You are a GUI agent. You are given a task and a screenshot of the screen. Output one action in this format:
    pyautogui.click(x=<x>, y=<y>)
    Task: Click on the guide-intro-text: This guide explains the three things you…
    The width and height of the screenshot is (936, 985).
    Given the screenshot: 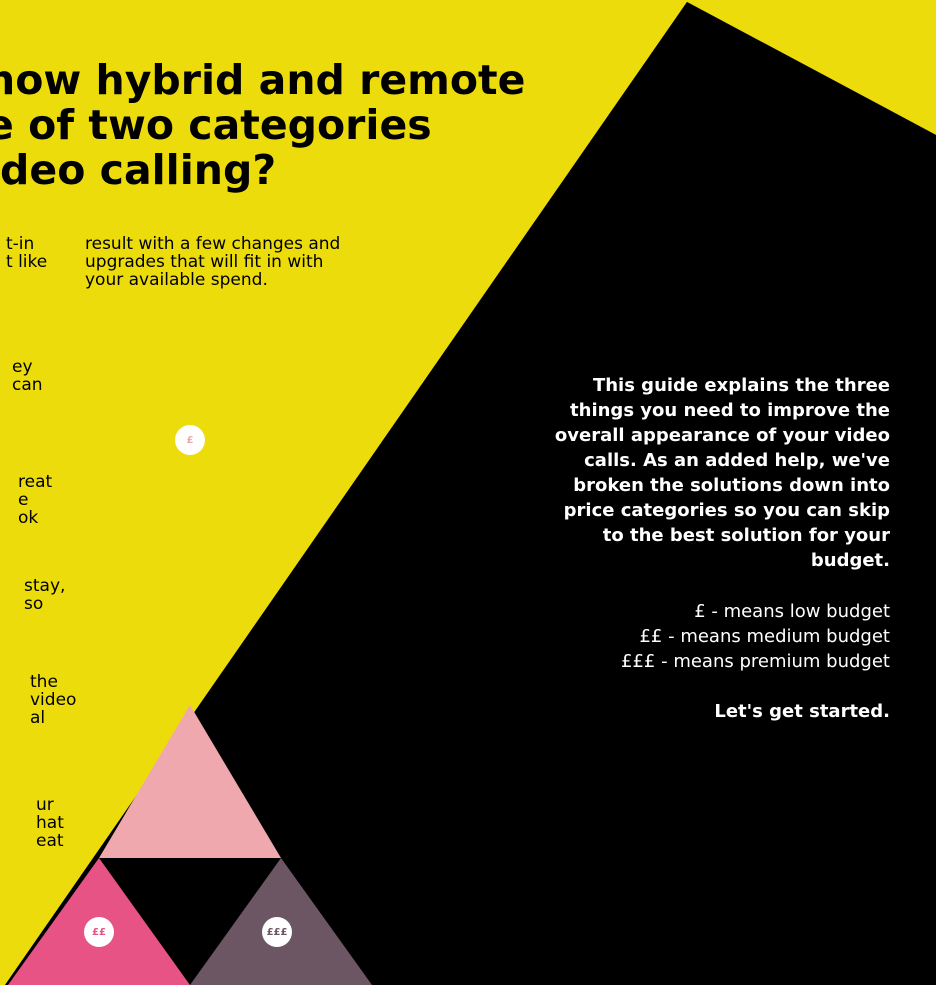 What is the action you would take?
    pyautogui.click(x=722, y=473)
    